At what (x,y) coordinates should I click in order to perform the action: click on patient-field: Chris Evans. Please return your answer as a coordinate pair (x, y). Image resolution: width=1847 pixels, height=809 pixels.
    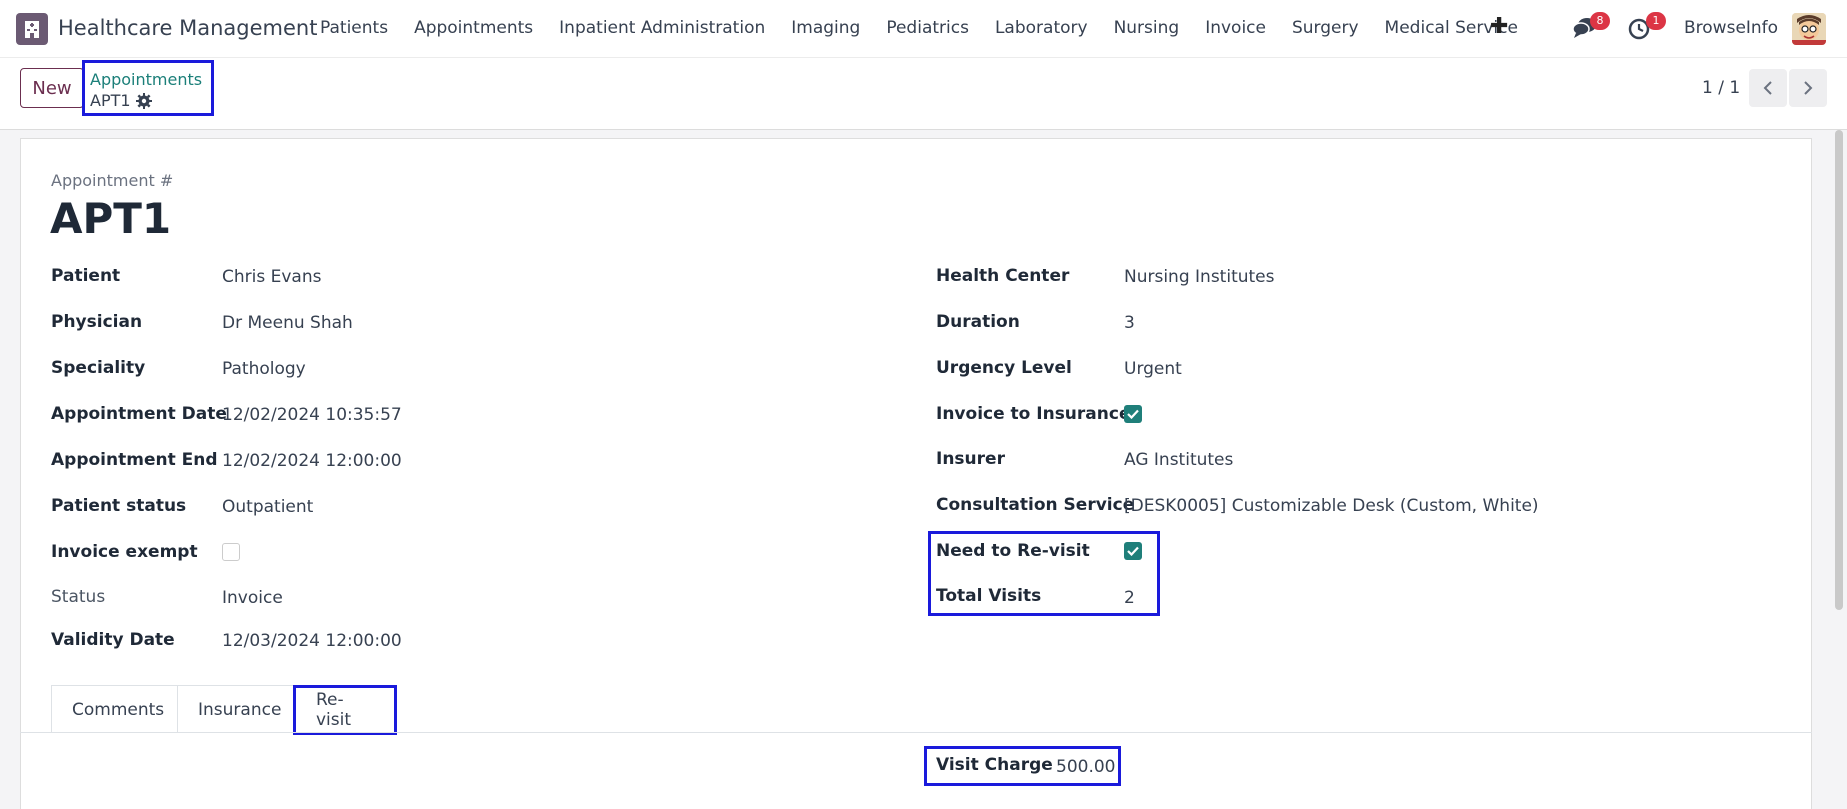
    Looking at the image, I should click on (271, 277).